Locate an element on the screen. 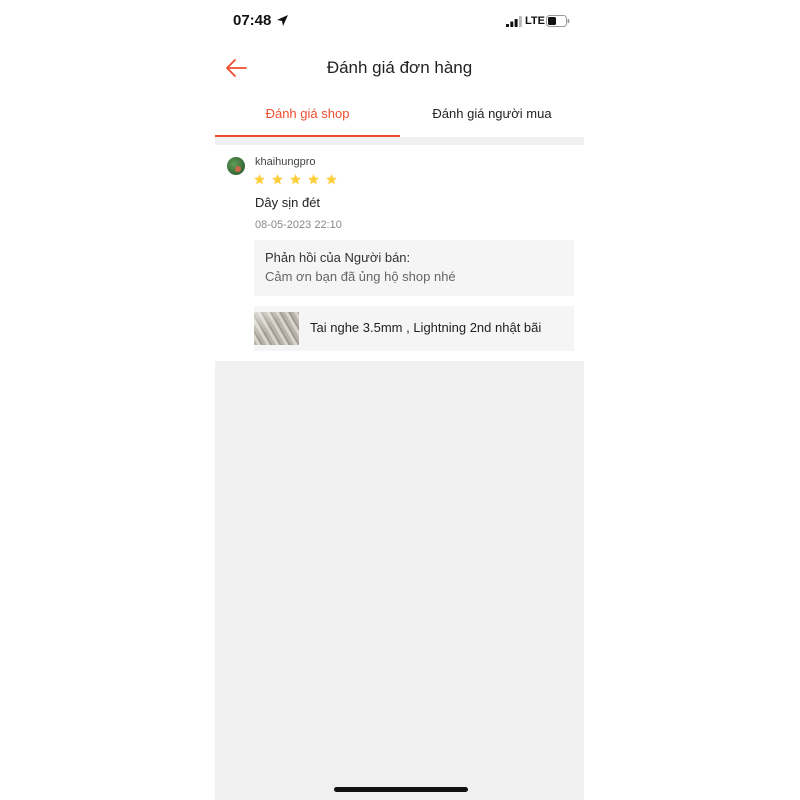  reviewed-product: Tai nghe 3.5mm , Lightning 2nd nhật bãi is located at coordinates (414, 328).